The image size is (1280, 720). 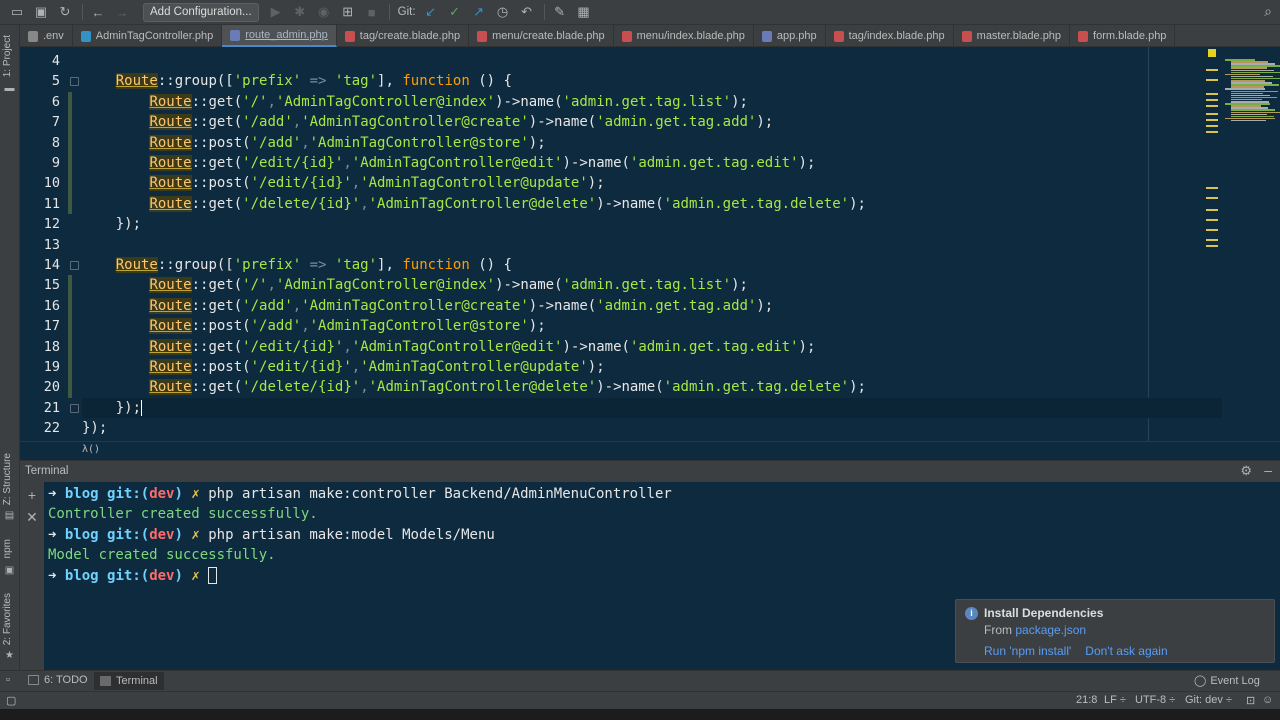 I want to click on line-separator: LF ÷, so click(x=1115, y=700).